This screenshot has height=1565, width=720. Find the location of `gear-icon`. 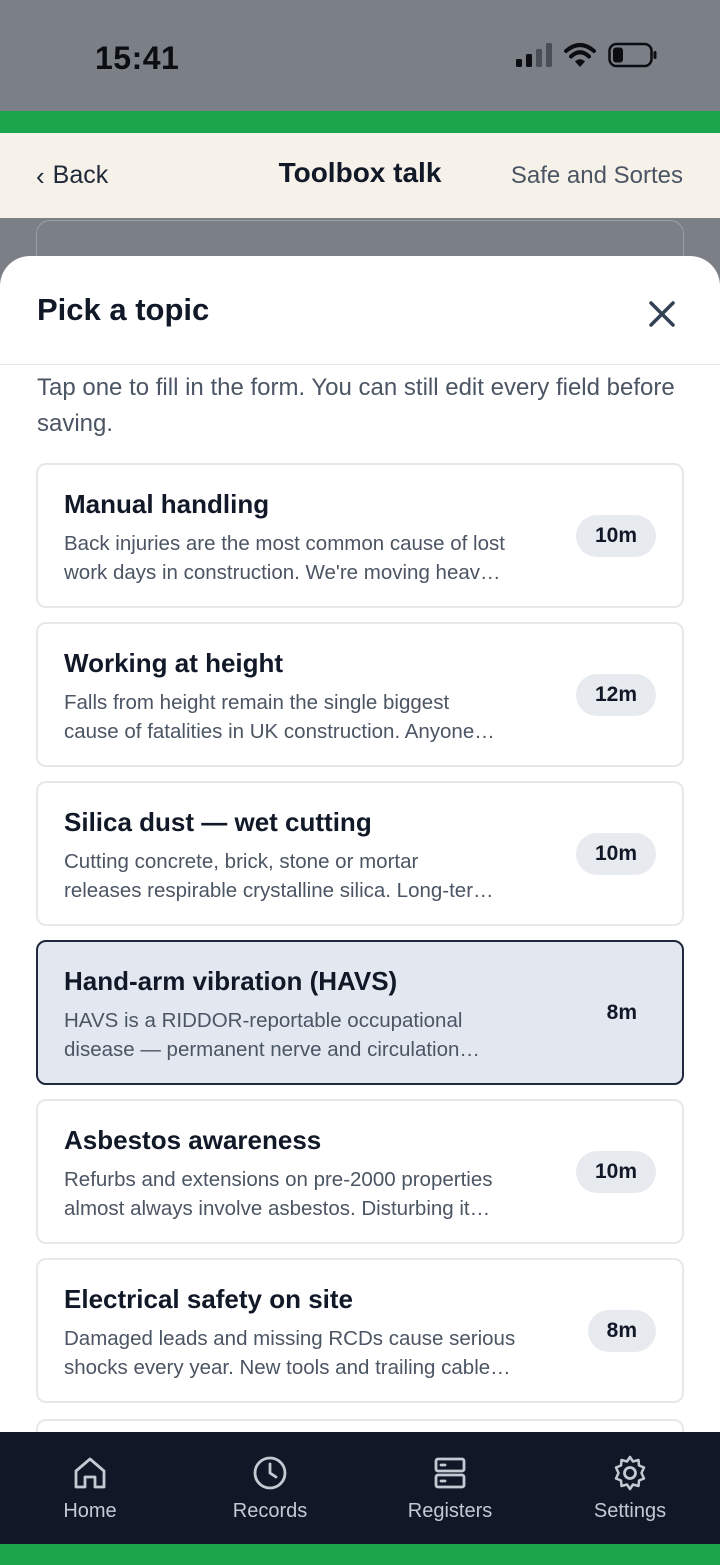

gear-icon is located at coordinates (630, 1473).